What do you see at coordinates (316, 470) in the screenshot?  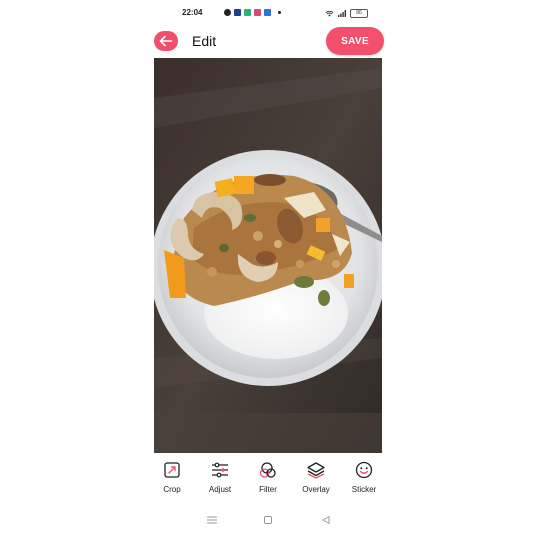 I see `overlay-layers-icon` at bounding box center [316, 470].